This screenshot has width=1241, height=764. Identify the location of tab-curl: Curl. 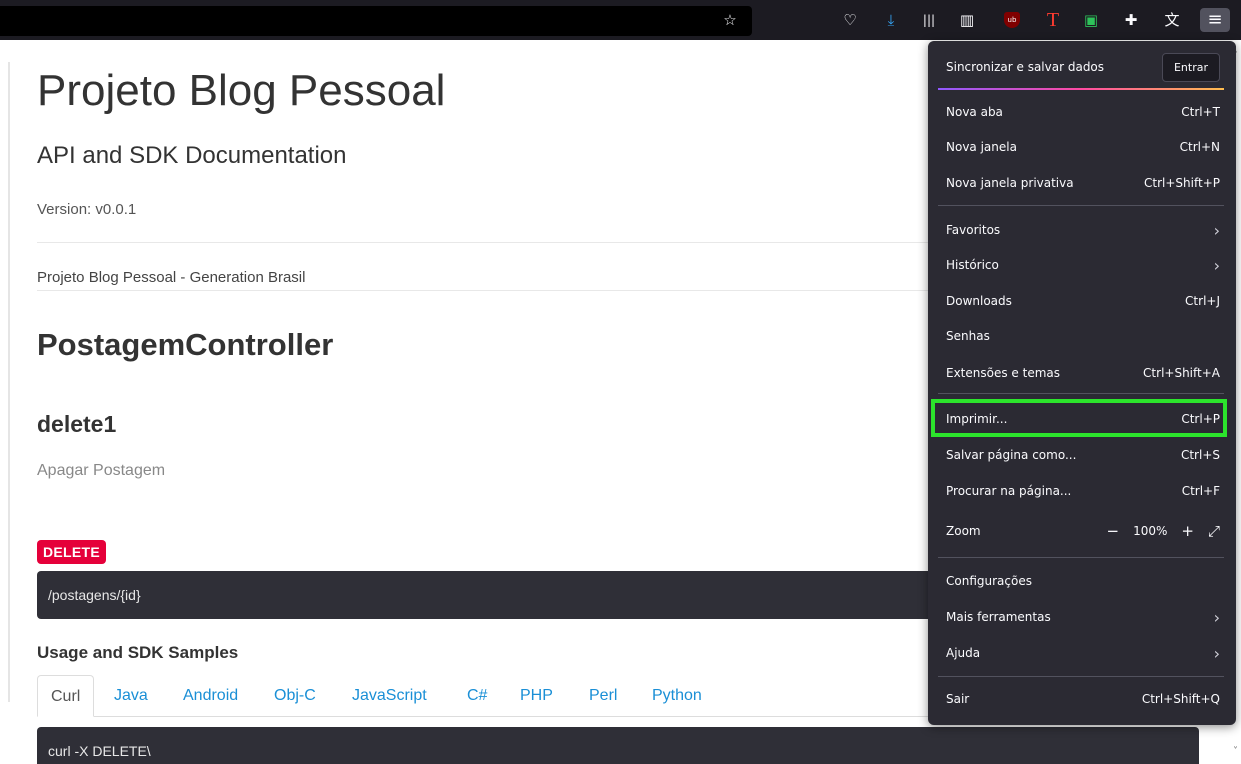
(66, 696).